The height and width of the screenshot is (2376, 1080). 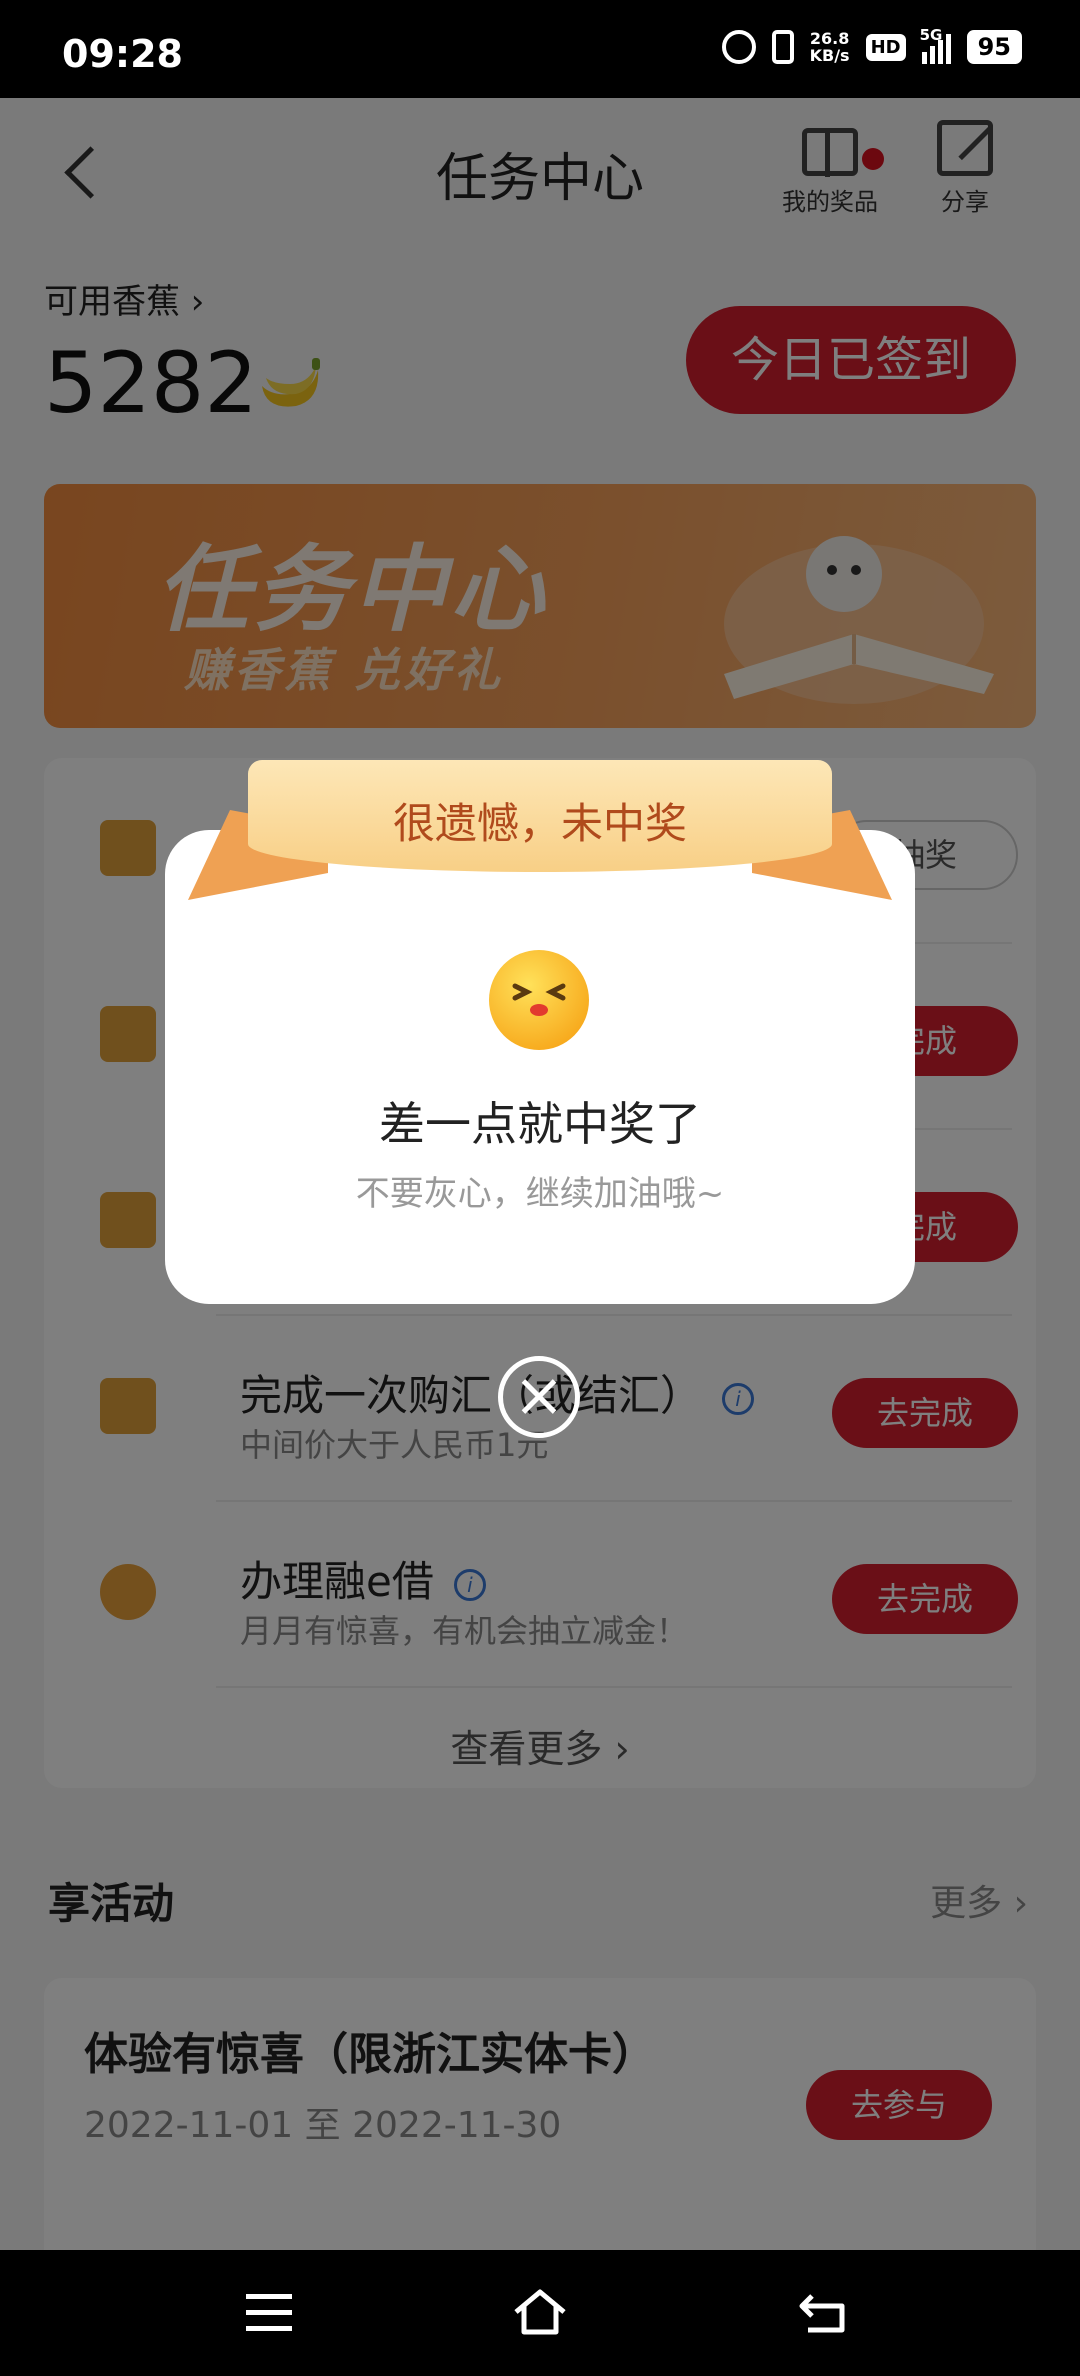 I want to click on dialog-subtitle: 不要灰心，继续加油哦~, so click(x=540, y=1194).